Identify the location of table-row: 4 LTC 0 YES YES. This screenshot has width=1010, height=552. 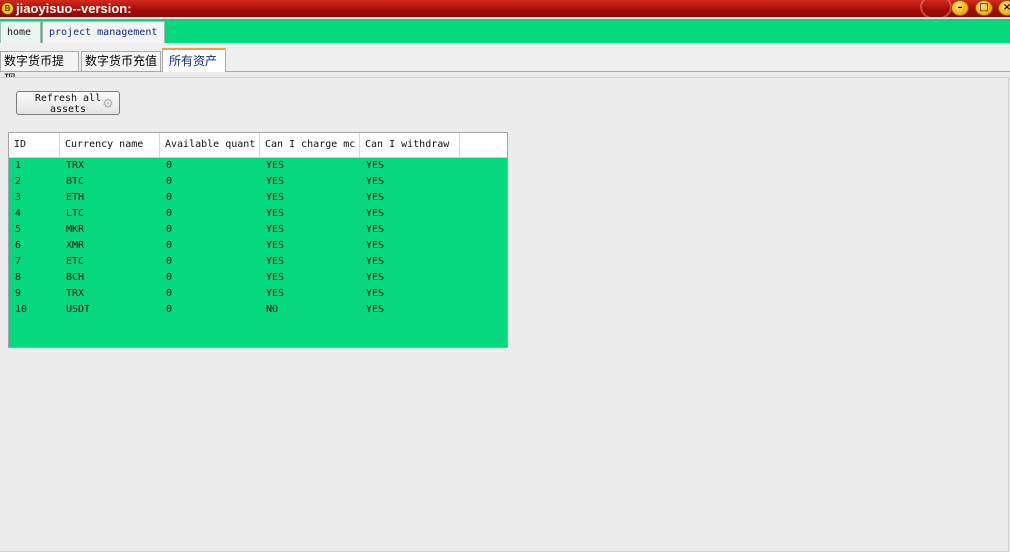
(258, 214).